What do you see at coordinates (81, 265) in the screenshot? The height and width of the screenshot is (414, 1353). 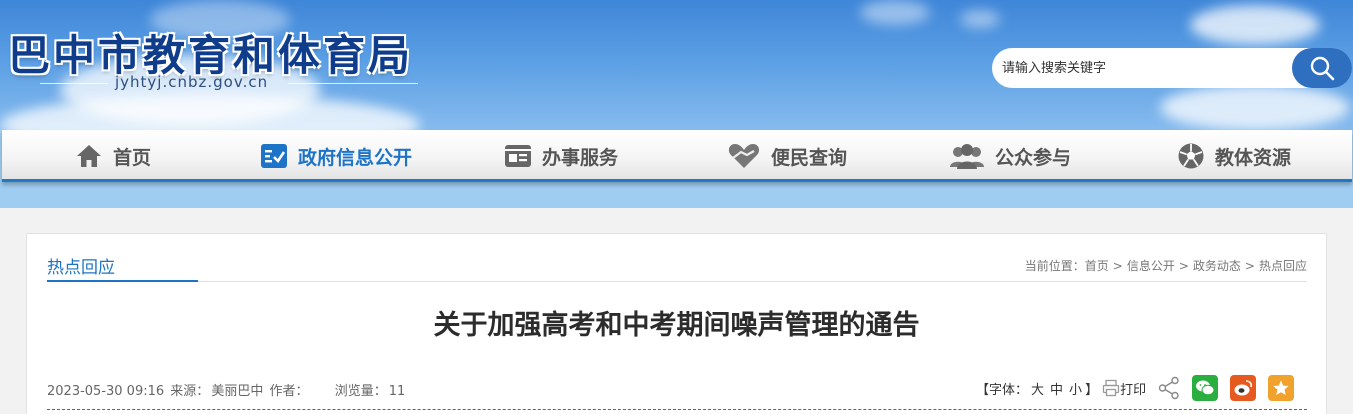 I see `section-title: 热点回应` at bounding box center [81, 265].